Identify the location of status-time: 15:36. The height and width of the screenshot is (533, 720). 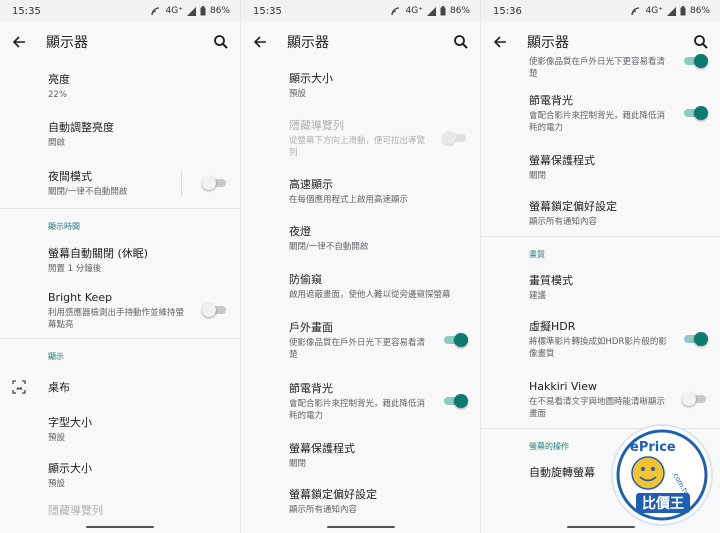
(507, 11).